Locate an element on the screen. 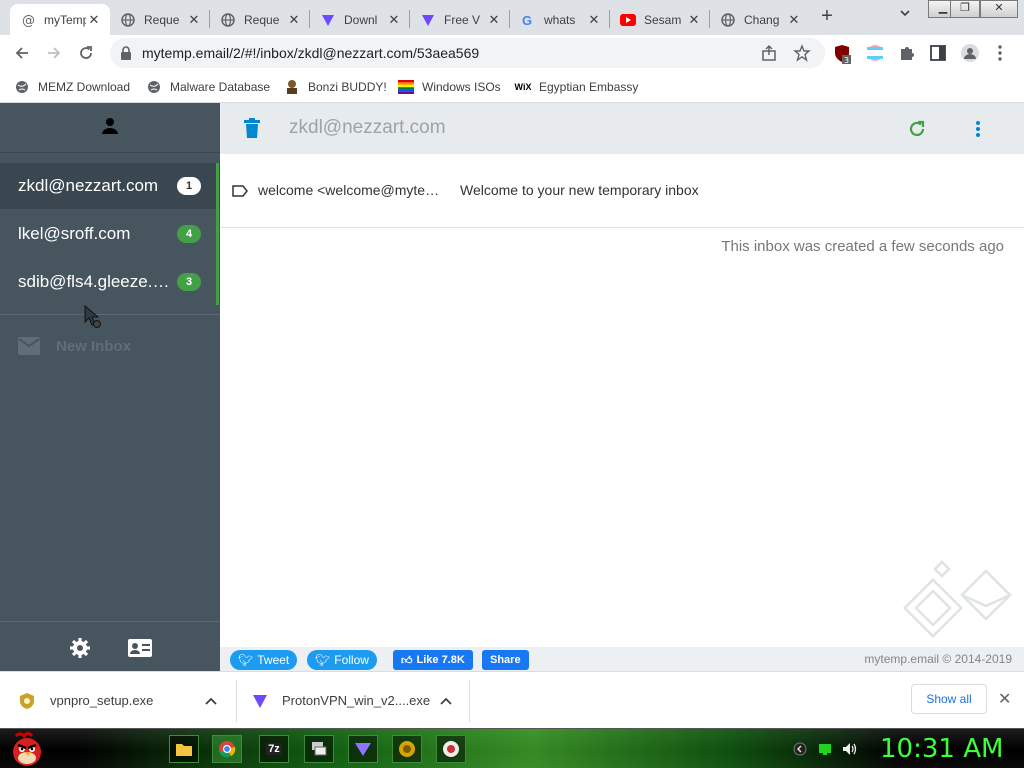 The width and height of the screenshot is (1024, 768). bookmark-star-icon is located at coordinates (802, 53).